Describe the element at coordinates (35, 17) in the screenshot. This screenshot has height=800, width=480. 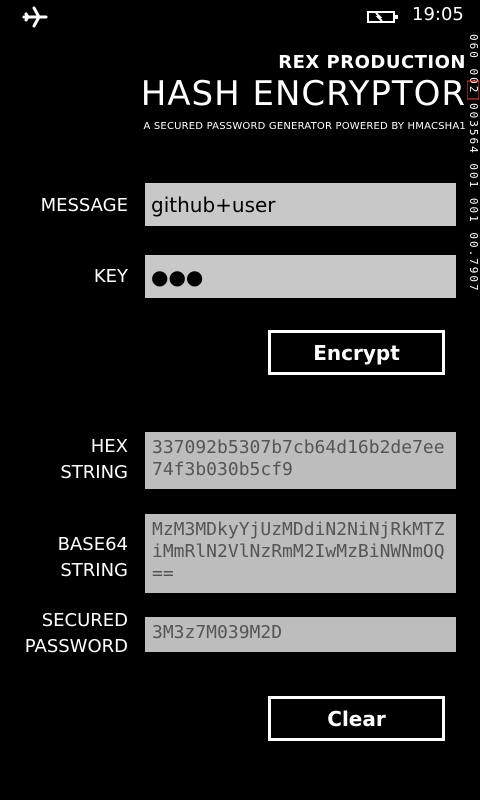
I see `airplane-icon` at that location.